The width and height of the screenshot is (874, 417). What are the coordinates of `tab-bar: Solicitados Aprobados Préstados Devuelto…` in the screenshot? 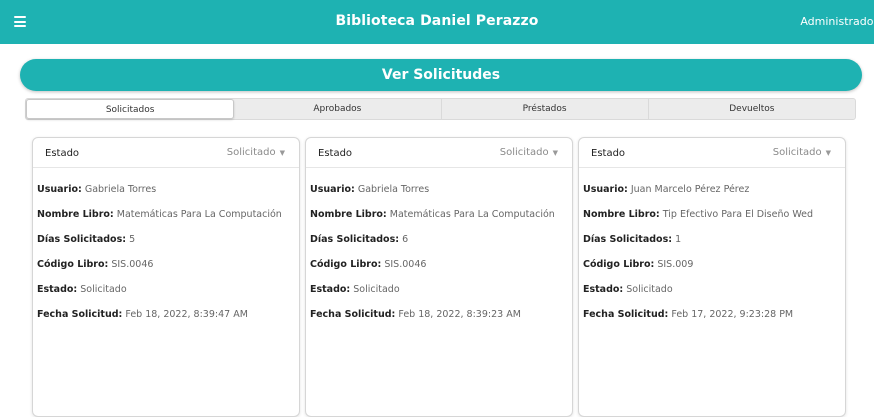 It's located at (440, 109).